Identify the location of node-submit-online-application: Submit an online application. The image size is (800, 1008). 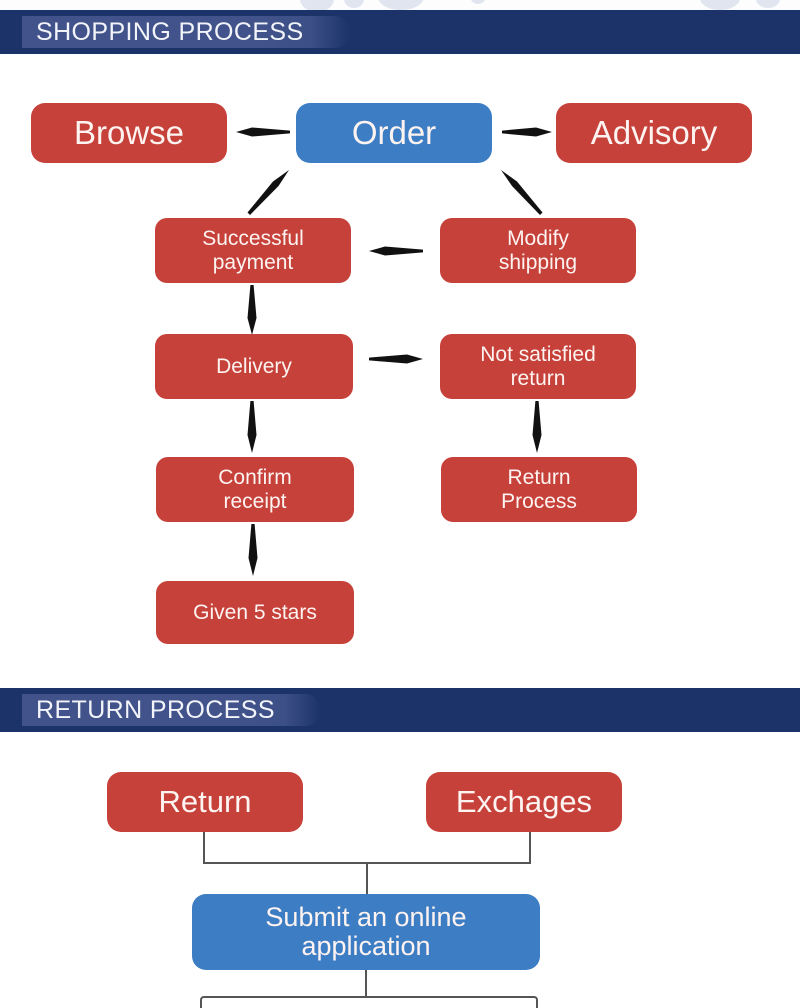
(366, 932).